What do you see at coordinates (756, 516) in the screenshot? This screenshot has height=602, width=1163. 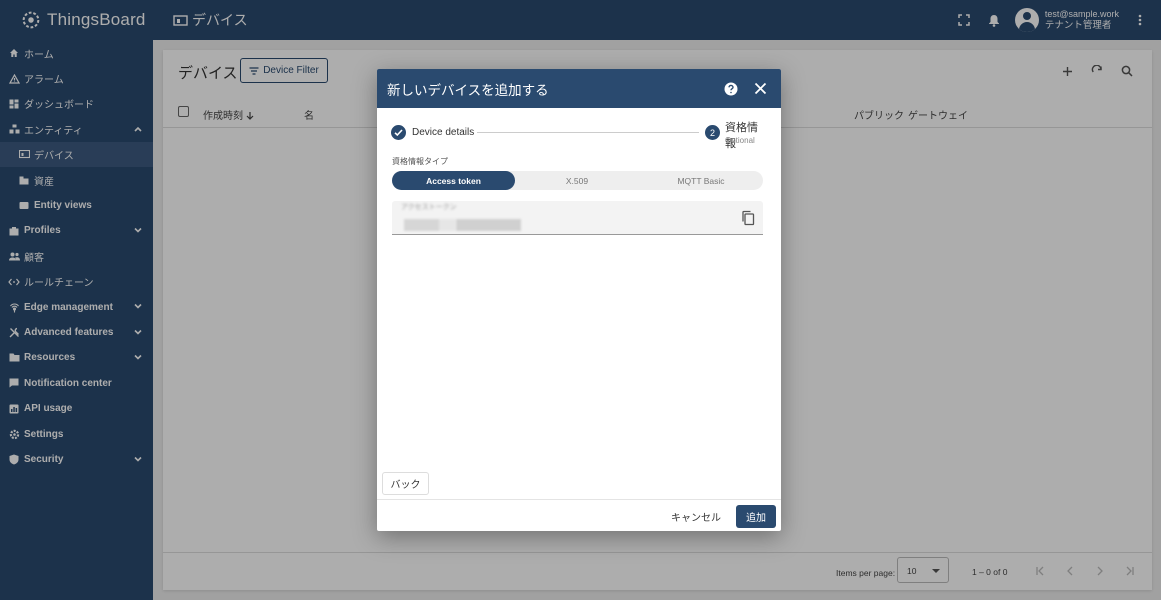 I see `add-button: 追加` at bounding box center [756, 516].